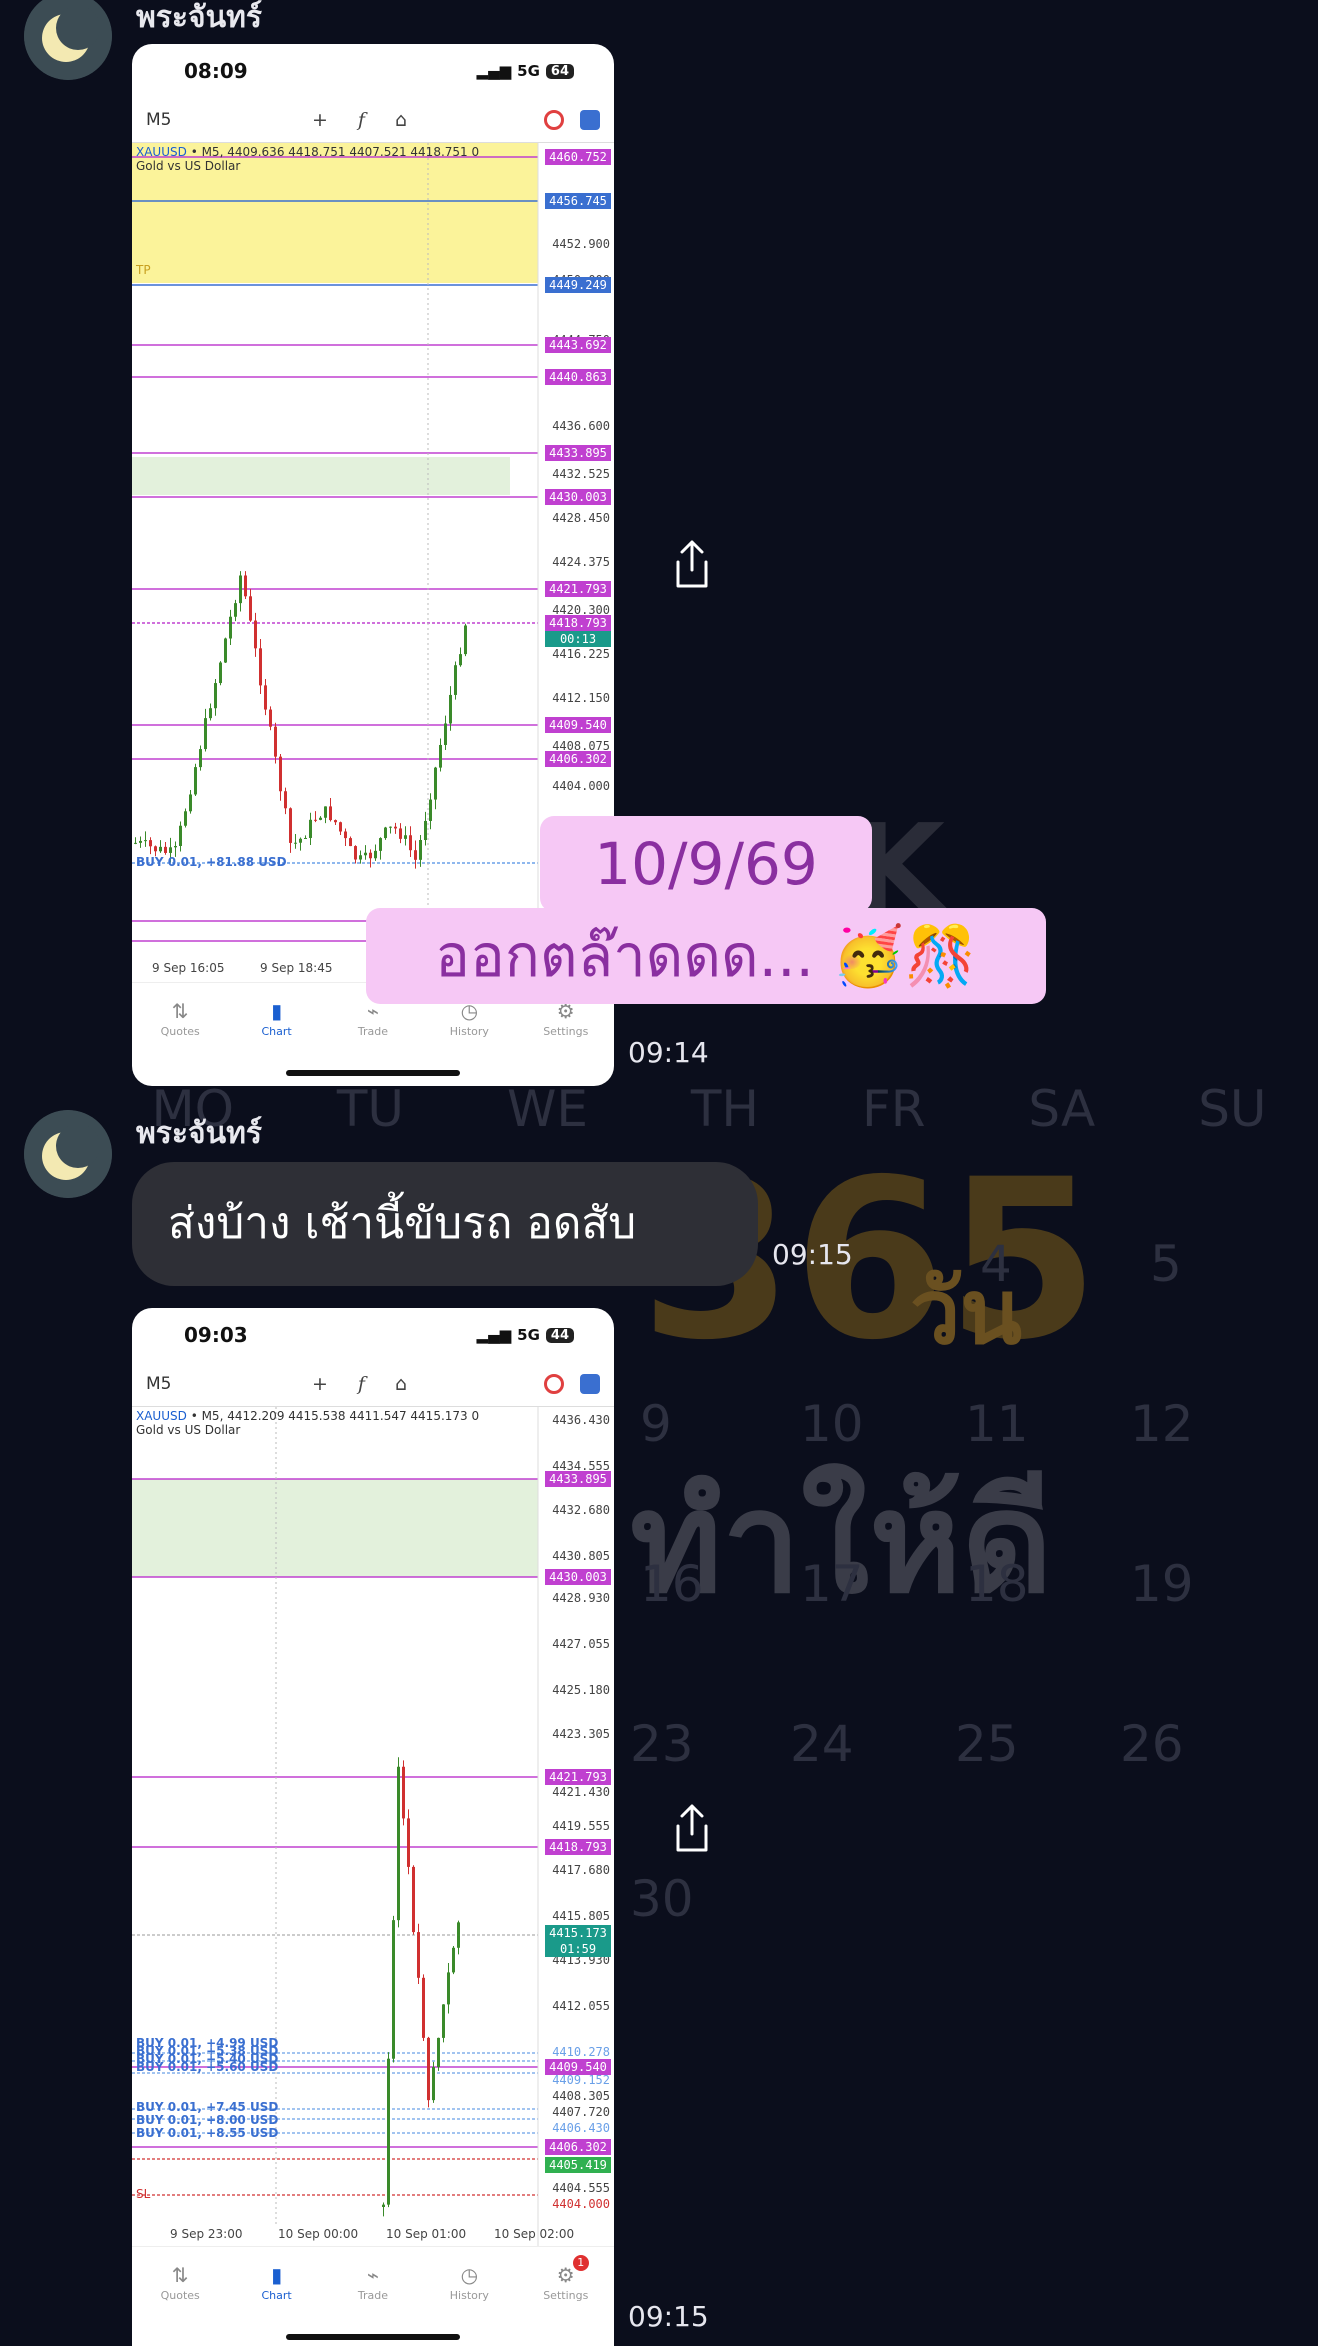 The image size is (1318, 2346). Describe the element at coordinates (372, 2274) in the screenshot. I see `trade-icon: ⌁` at that location.